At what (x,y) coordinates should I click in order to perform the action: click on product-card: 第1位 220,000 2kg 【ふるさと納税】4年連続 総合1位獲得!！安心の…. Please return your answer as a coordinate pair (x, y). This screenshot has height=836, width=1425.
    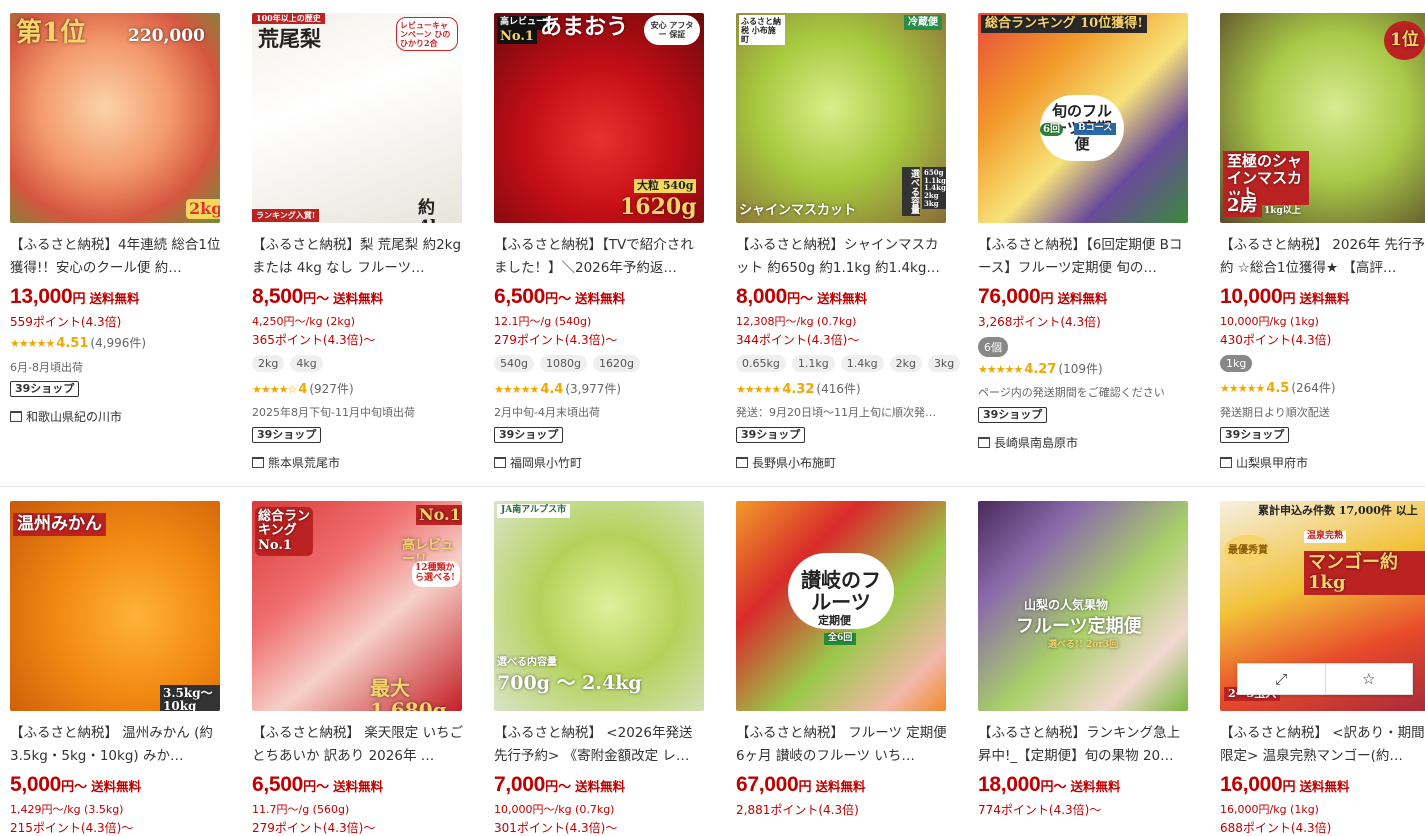
    Looking at the image, I should click on (121, 243).